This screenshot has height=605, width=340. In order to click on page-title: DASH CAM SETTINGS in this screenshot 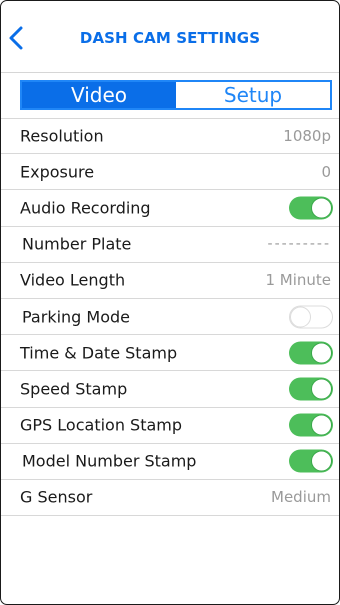, I will do `click(170, 38)`.